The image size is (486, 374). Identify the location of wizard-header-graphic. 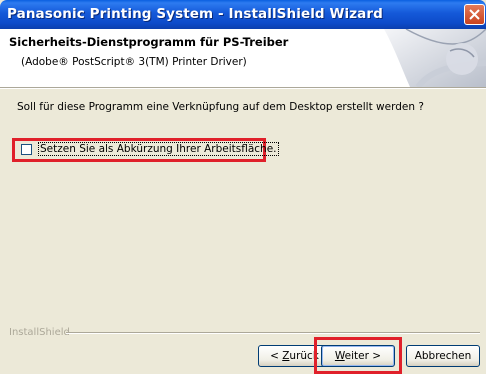
(435, 58).